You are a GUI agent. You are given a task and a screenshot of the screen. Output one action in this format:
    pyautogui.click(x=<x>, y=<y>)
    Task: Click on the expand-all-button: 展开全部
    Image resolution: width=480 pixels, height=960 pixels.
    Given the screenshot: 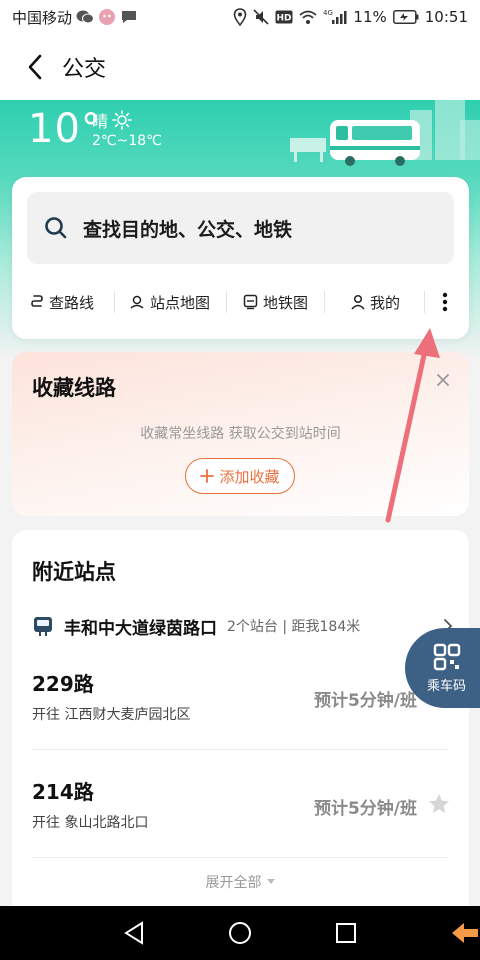 What is the action you would take?
    pyautogui.click(x=240, y=882)
    